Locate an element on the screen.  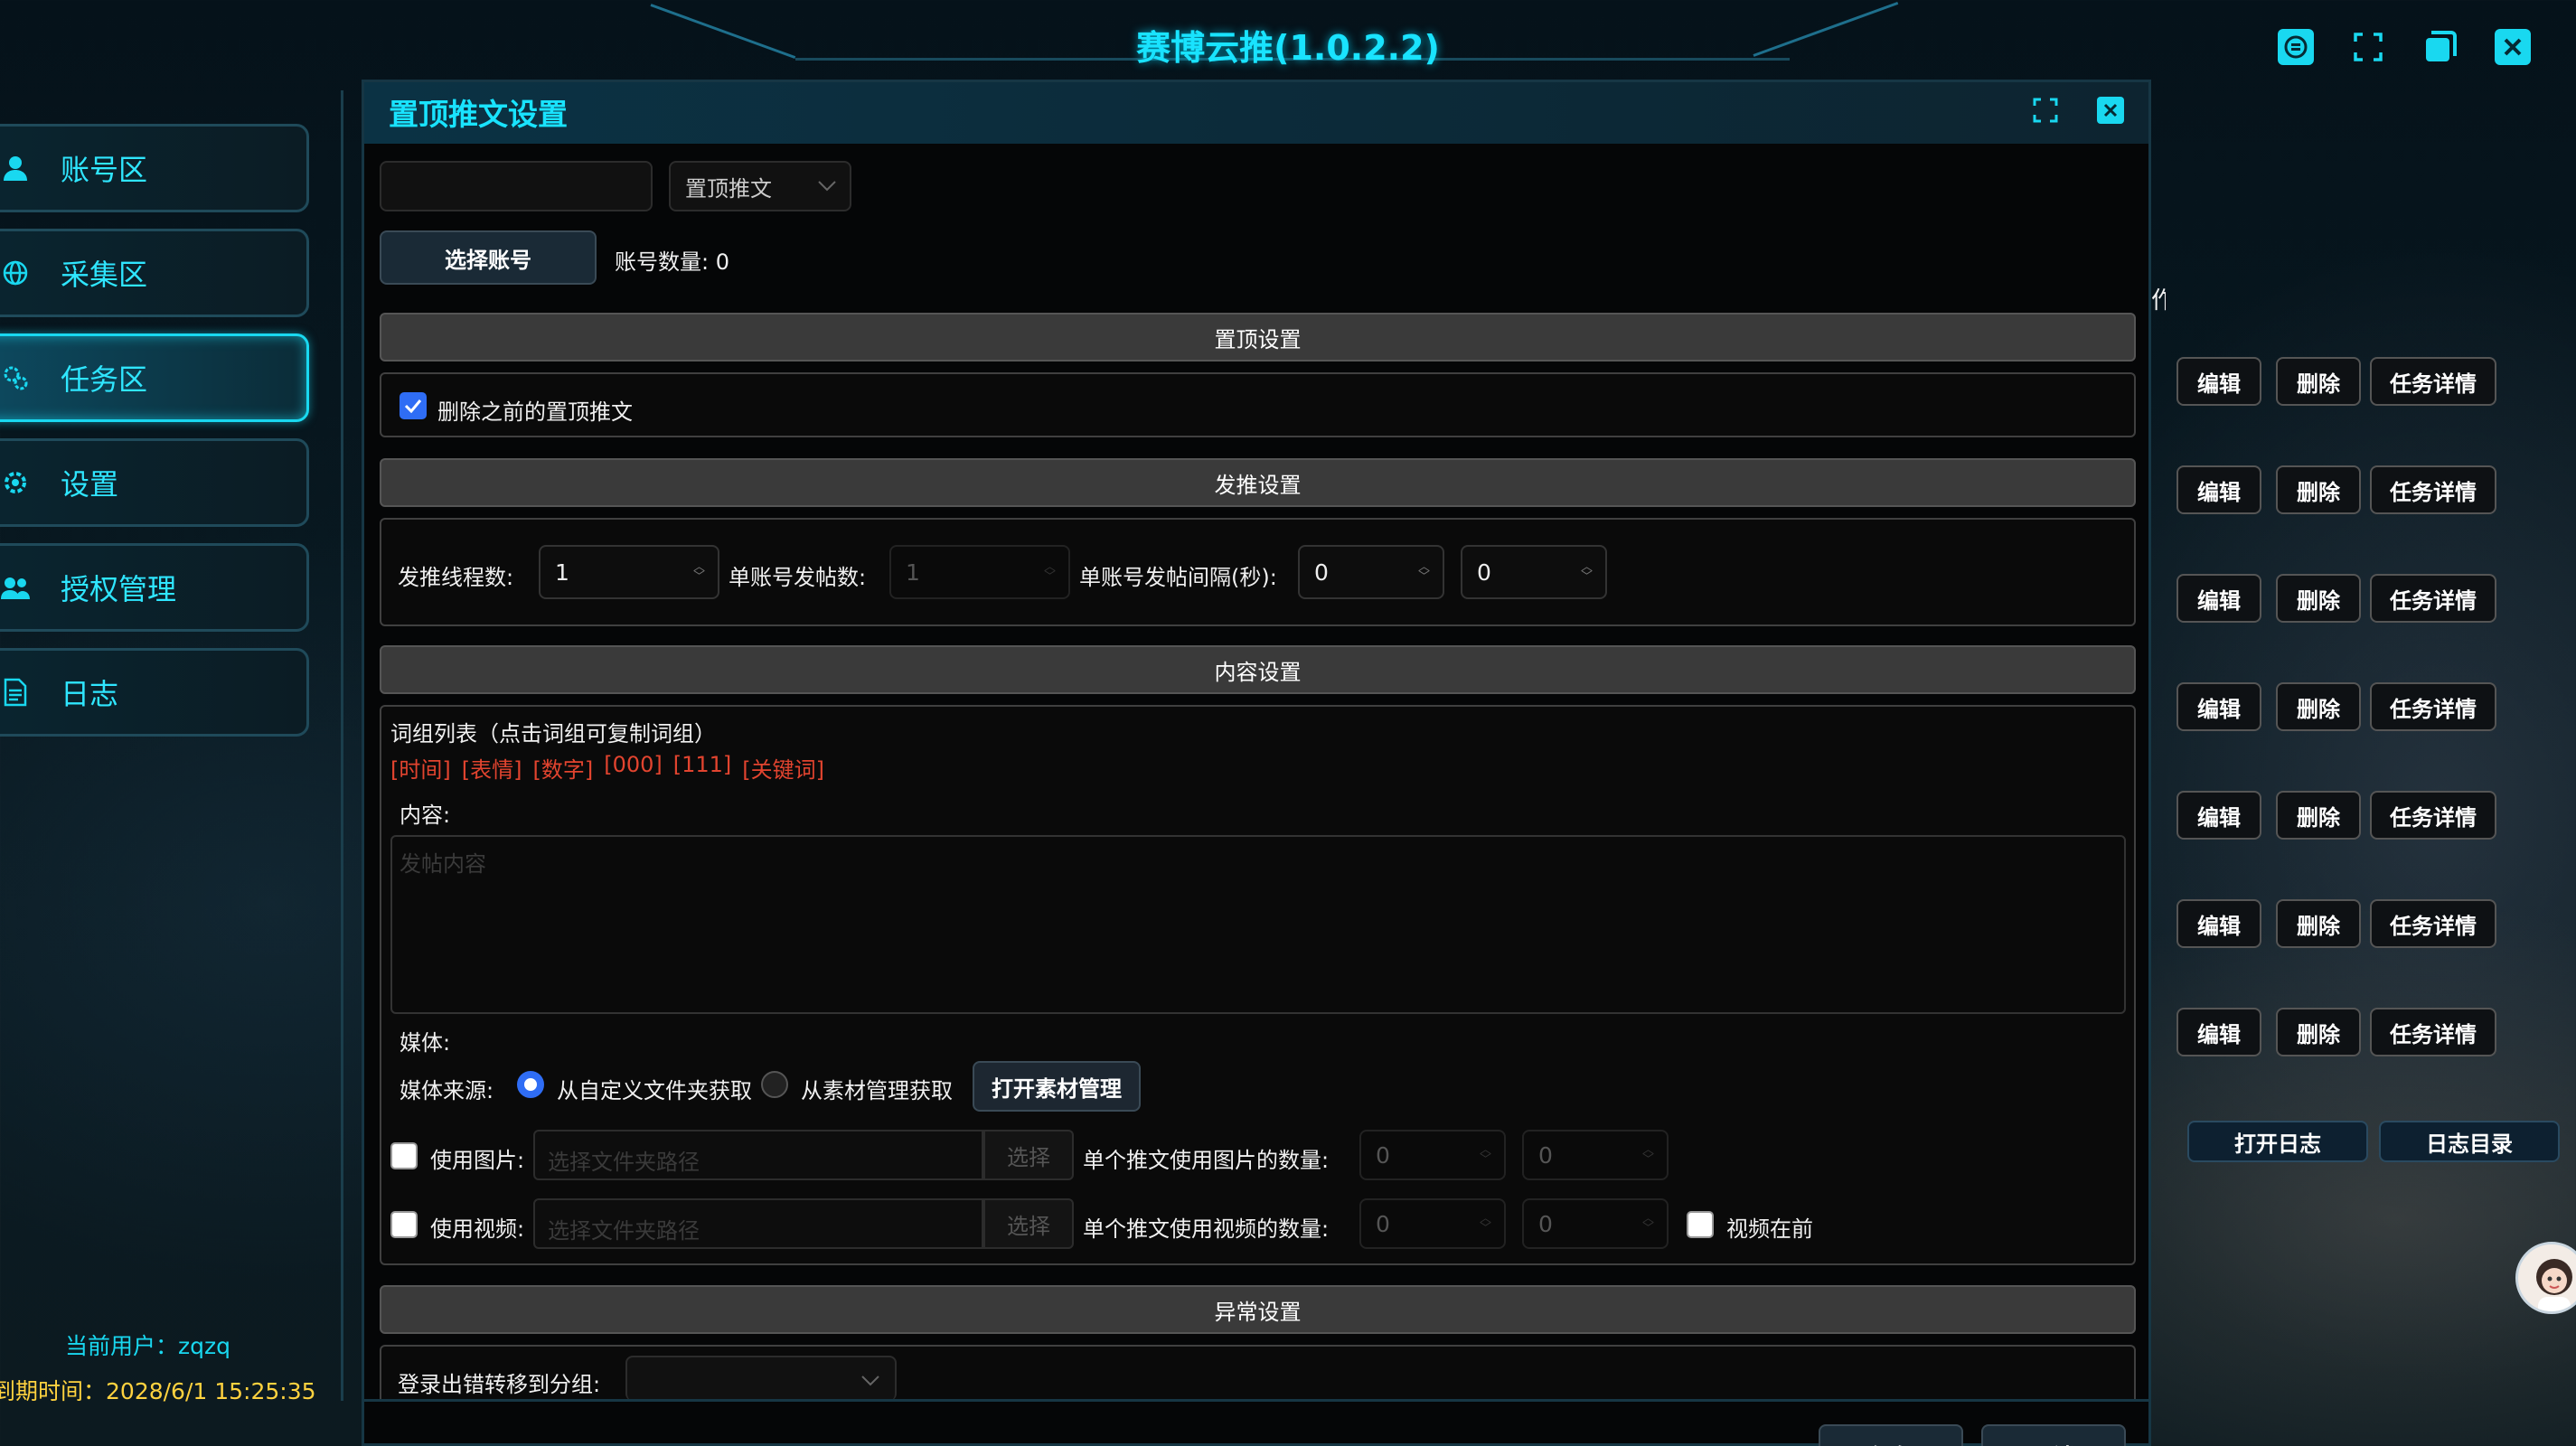
sidebar-item-label: 采集区 is located at coordinates (105, 275).